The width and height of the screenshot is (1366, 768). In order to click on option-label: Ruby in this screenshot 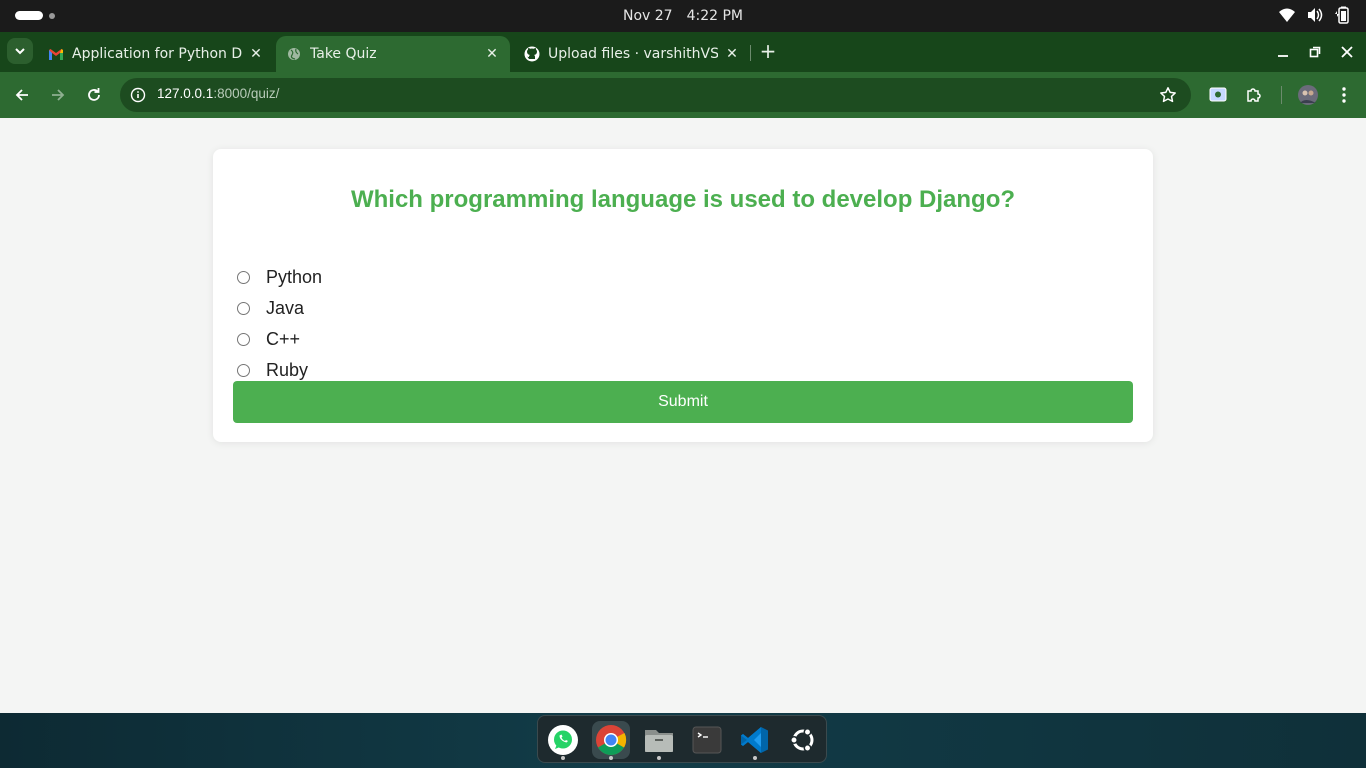, I will do `click(287, 369)`.